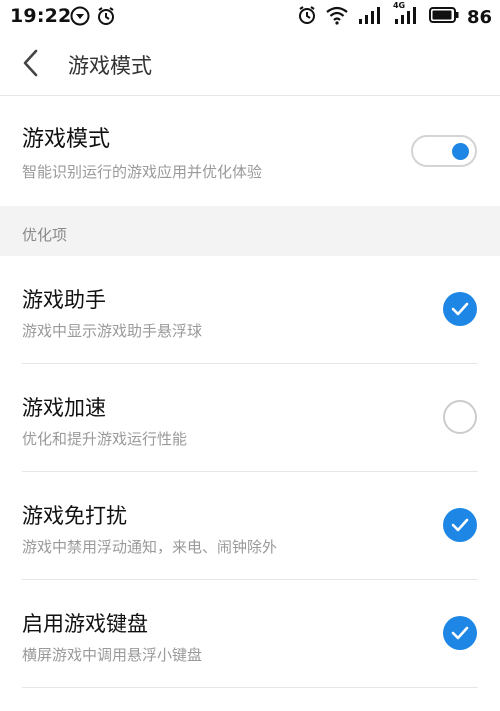 The width and height of the screenshot is (500, 711). I want to click on item-title: 游戏助手, so click(64, 300).